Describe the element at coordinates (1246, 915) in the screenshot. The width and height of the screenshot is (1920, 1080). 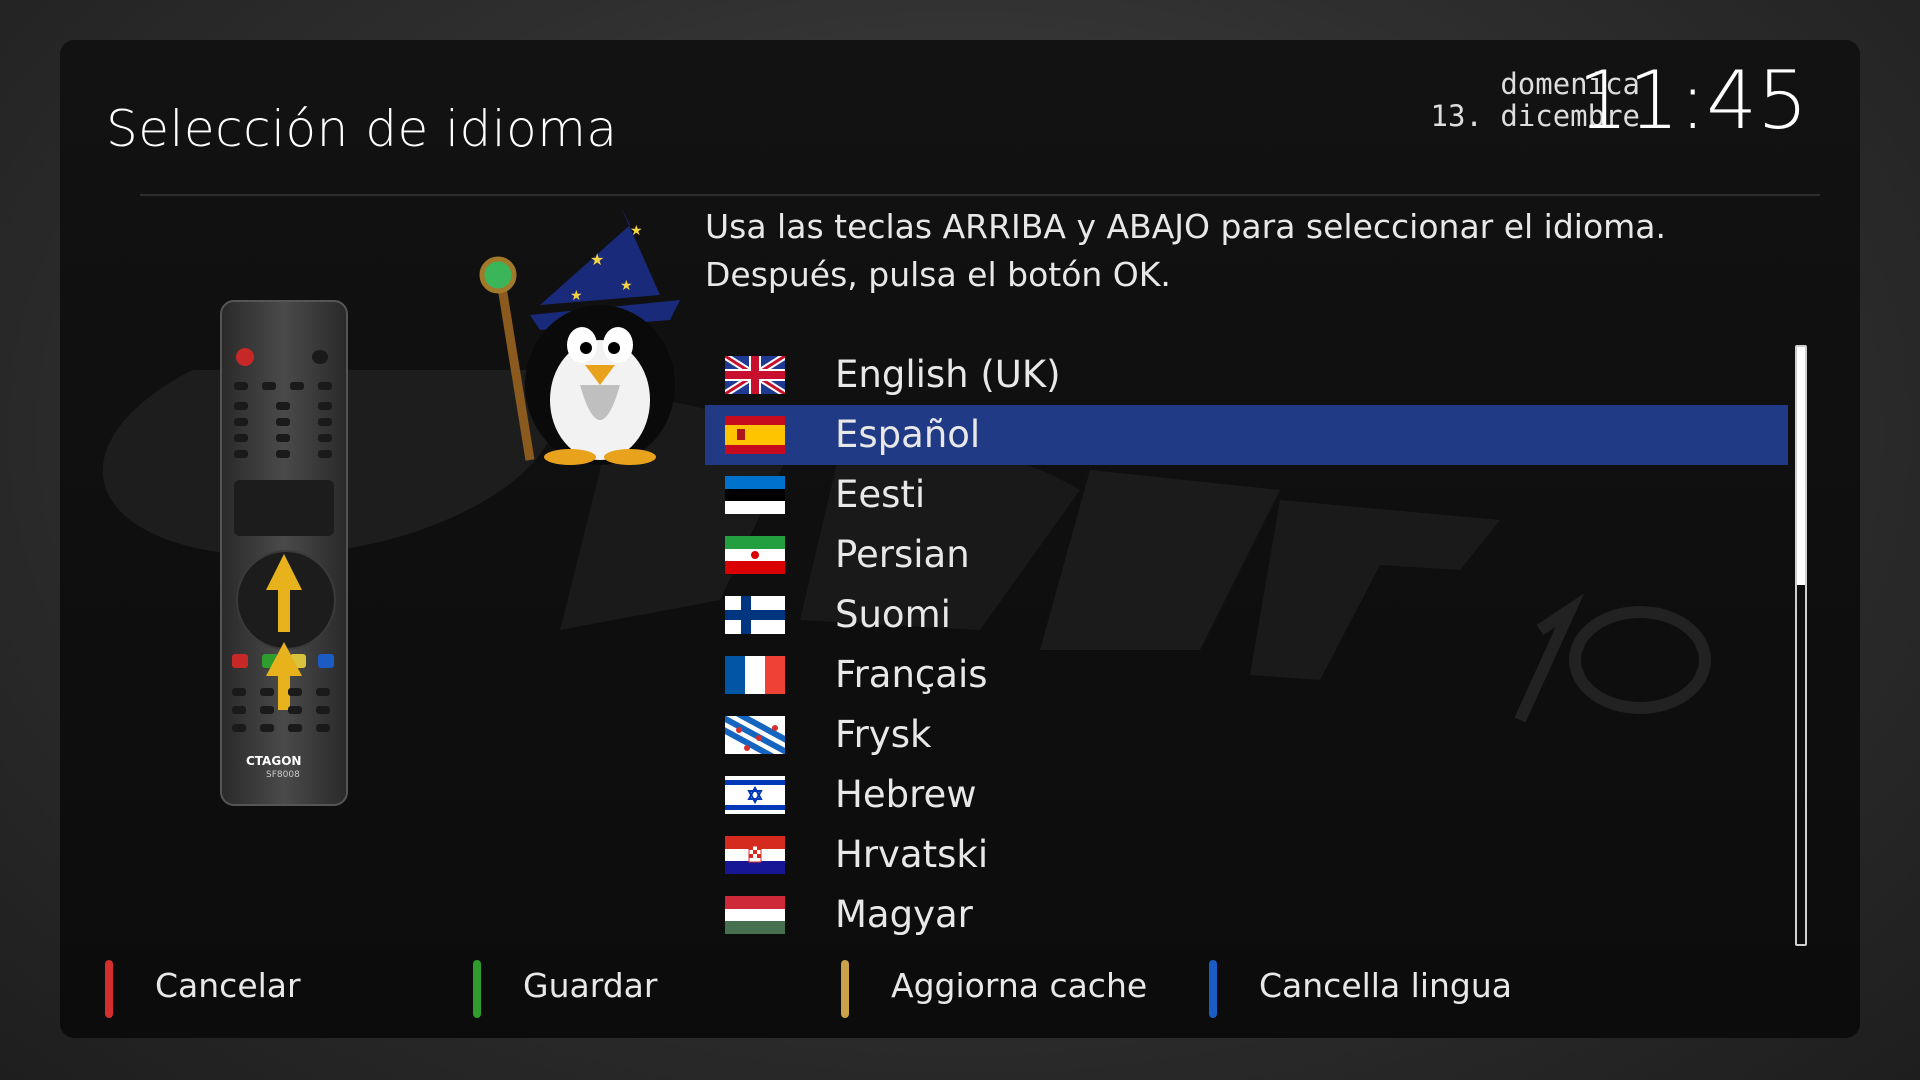
I see `list-item: Magyar` at that location.